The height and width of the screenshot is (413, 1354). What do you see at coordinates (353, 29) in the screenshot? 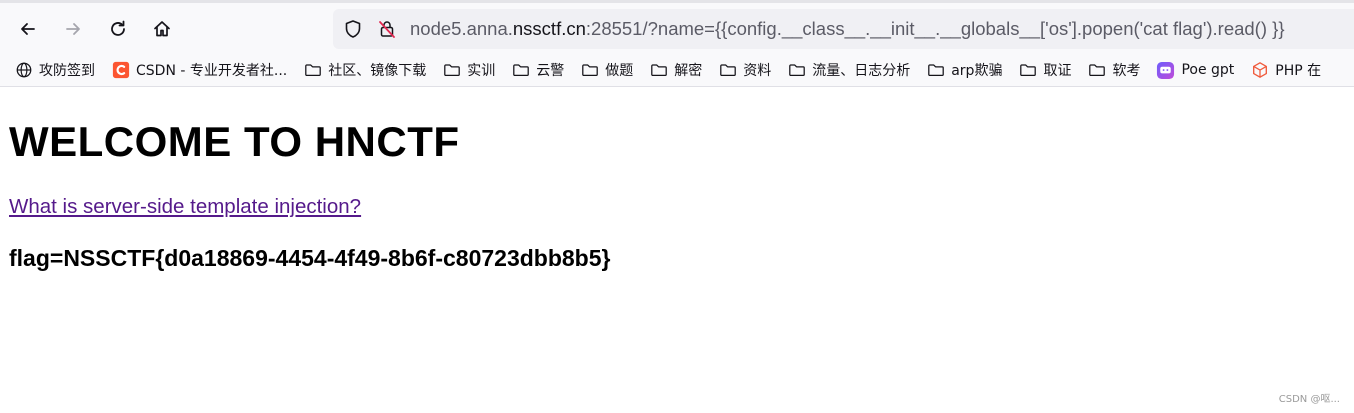
I see `shield-icon` at bounding box center [353, 29].